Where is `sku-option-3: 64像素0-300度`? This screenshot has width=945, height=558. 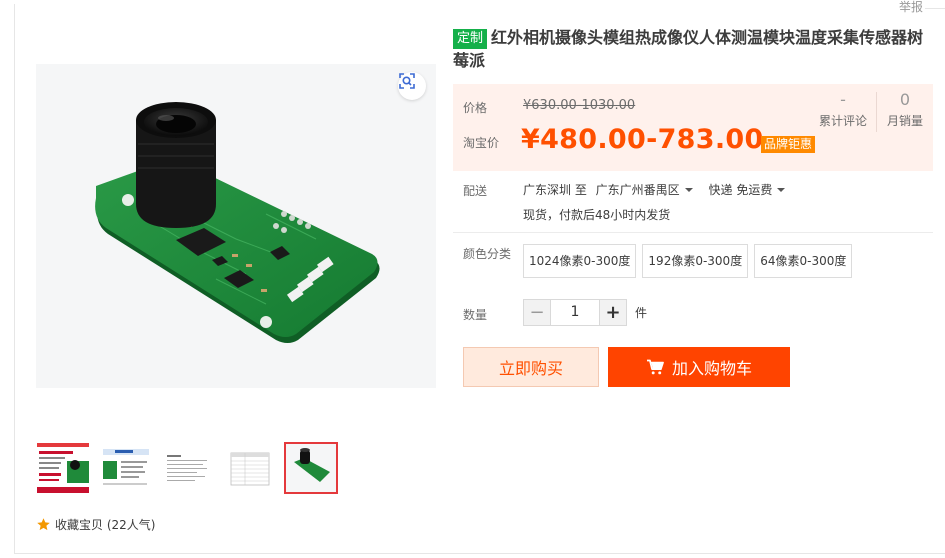
sku-option-3: 64像素0-300度 is located at coordinates (803, 261).